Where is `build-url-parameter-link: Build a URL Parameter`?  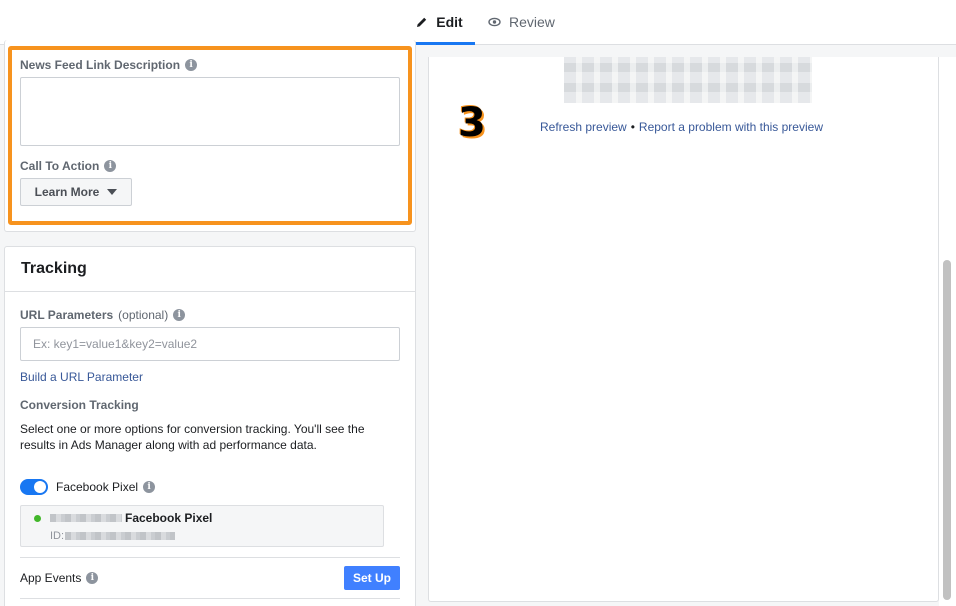 build-url-parameter-link: Build a URL Parameter is located at coordinates (81, 377).